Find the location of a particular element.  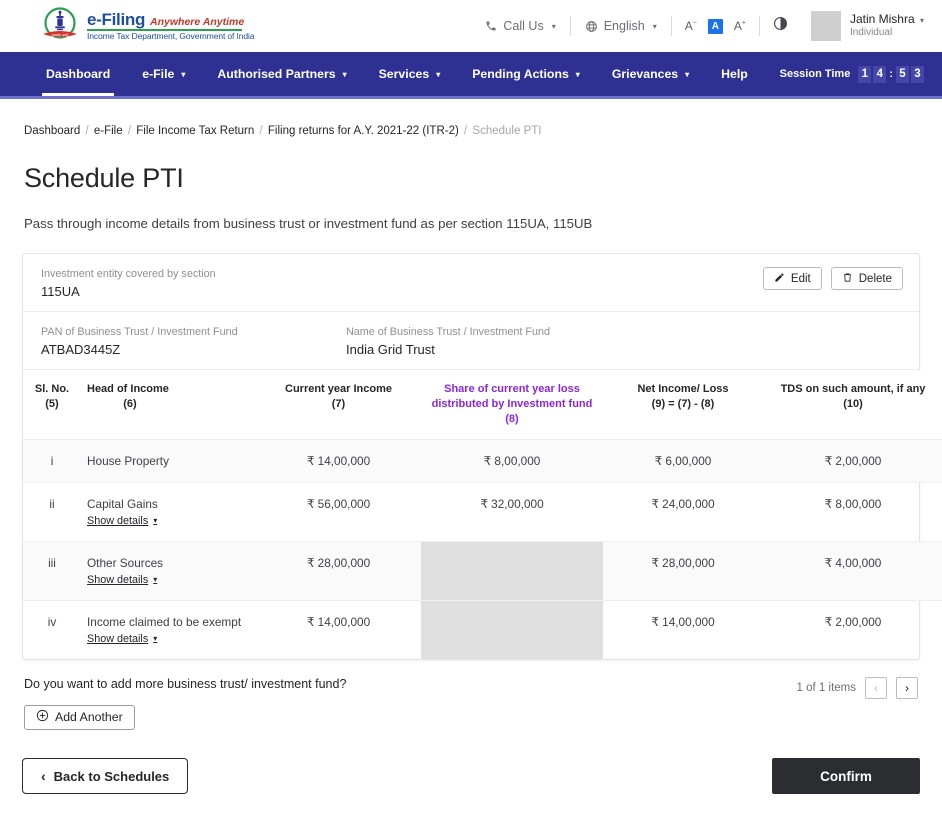

cell-sl-no: iv is located at coordinates (52, 621).